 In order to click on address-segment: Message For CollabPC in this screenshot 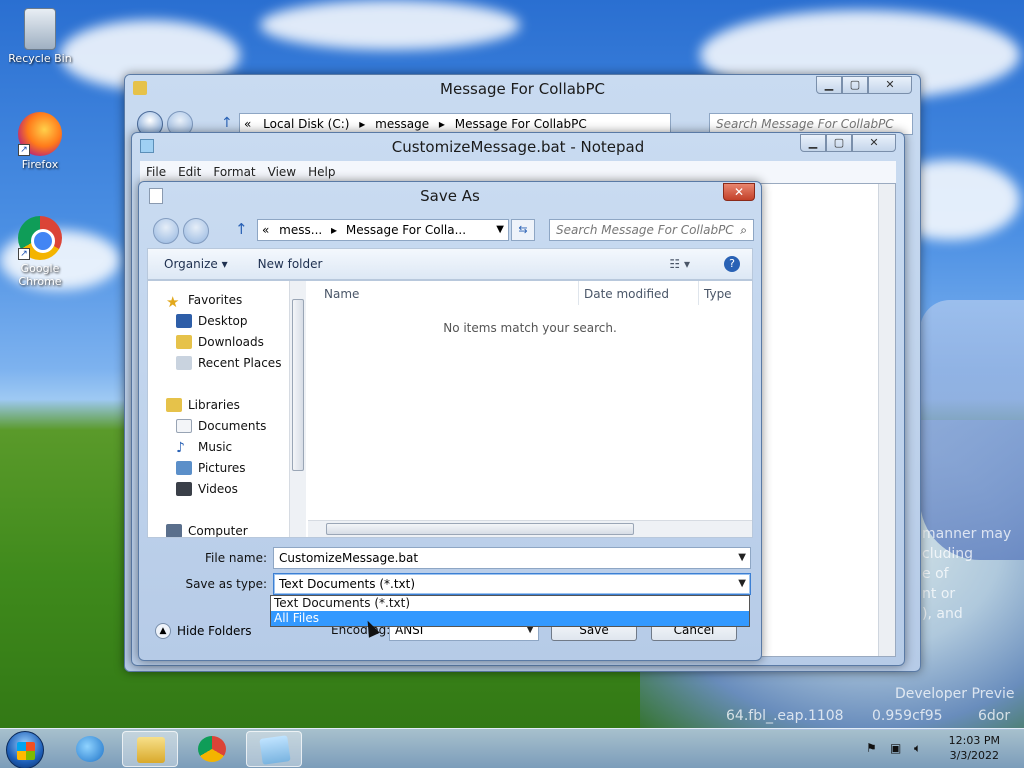, I will do `click(521, 124)`.